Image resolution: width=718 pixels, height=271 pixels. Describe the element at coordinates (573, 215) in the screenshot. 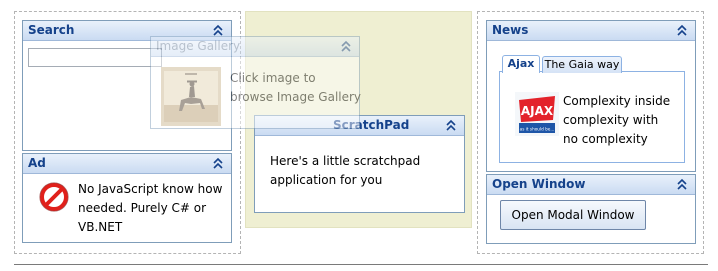

I see `open-modal-window-button: Open Modal Window` at that location.